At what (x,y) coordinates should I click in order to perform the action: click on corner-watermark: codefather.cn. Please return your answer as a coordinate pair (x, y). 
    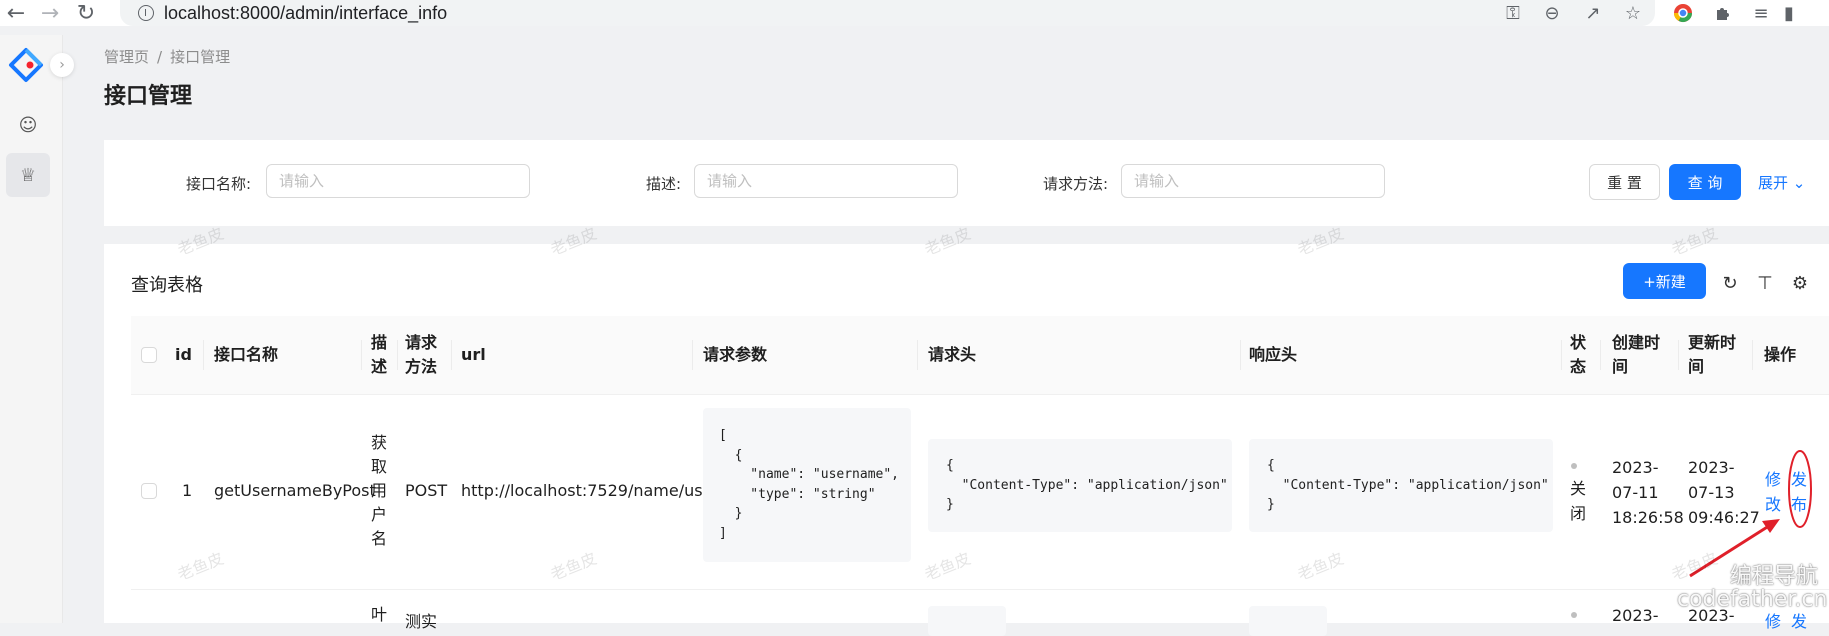
    Looking at the image, I should click on (1752, 599).